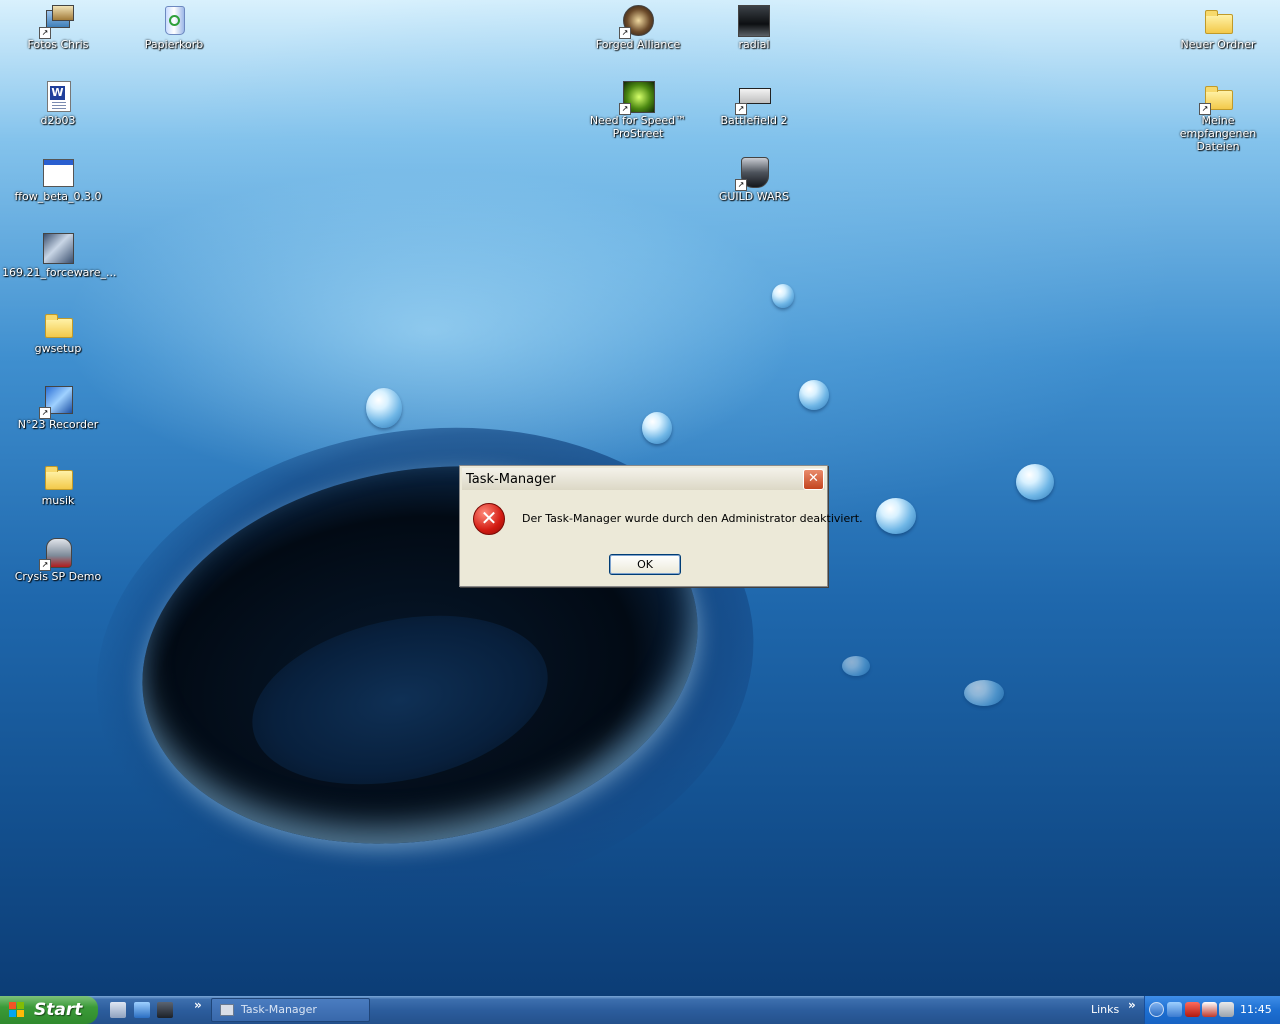 The width and height of the screenshot is (1280, 1024). I want to click on quick-launch-show-desktop-icon, so click(118, 1010).